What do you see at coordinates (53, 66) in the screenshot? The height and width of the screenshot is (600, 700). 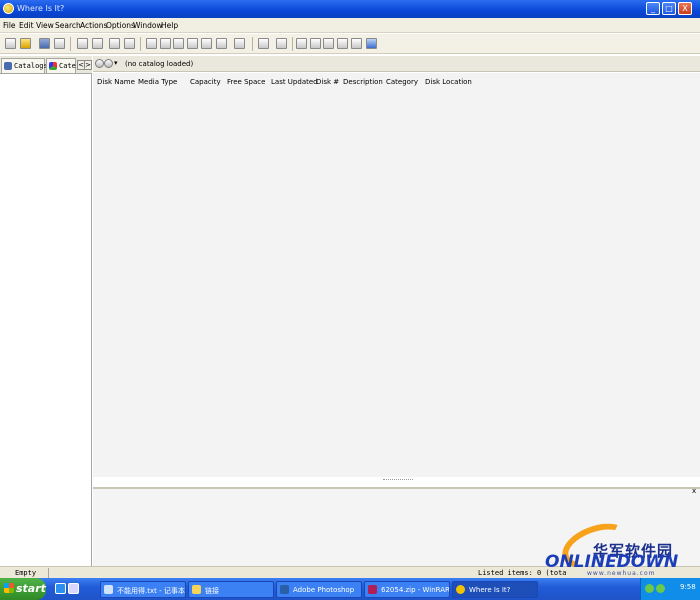 I see `categories-icon` at bounding box center [53, 66].